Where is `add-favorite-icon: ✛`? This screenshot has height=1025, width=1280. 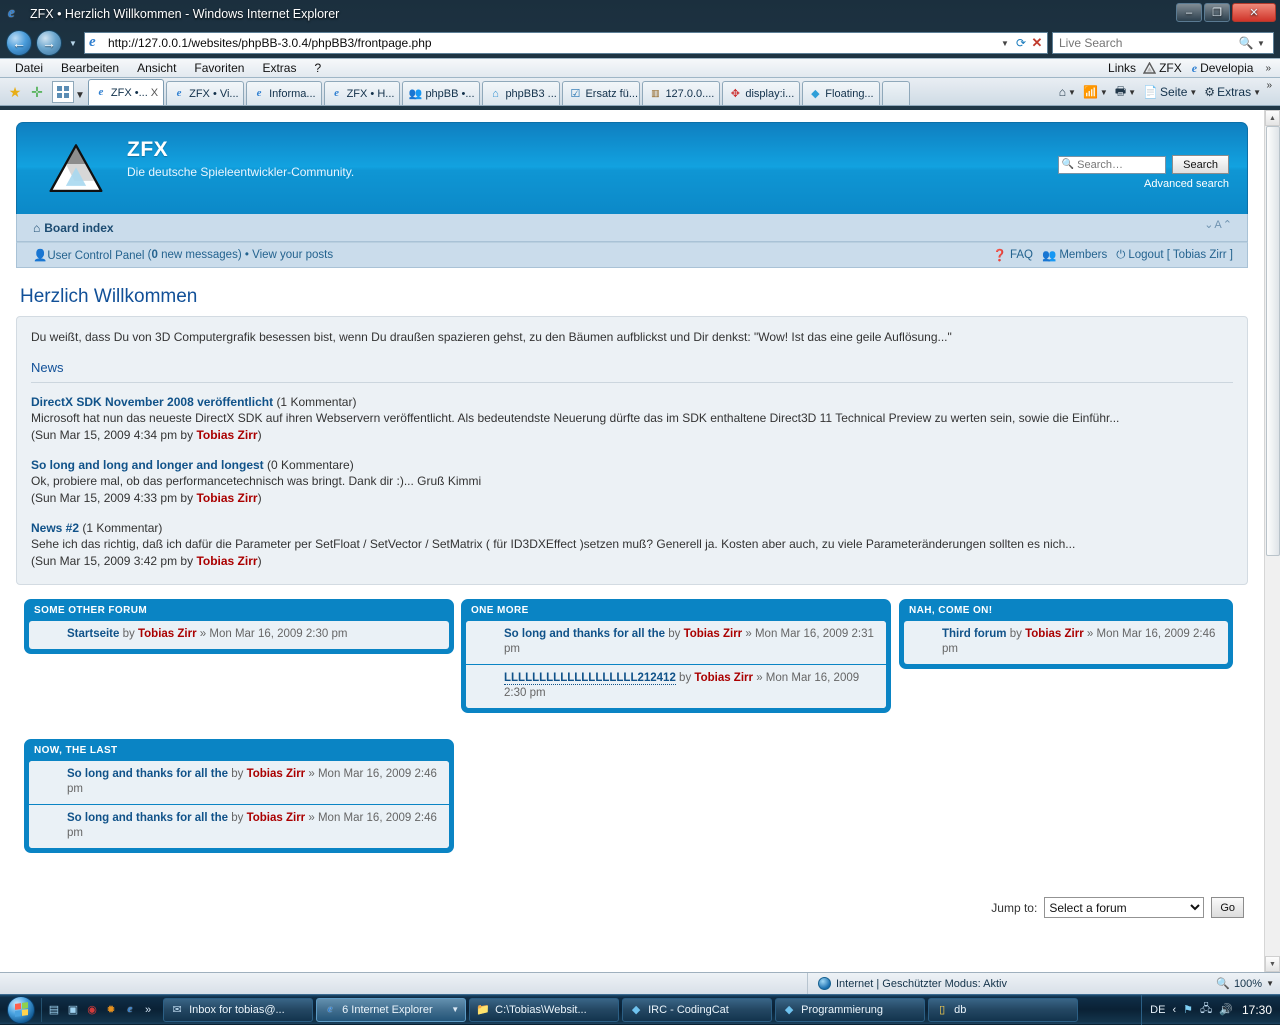
add-favorite-icon: ✛ is located at coordinates (37, 92).